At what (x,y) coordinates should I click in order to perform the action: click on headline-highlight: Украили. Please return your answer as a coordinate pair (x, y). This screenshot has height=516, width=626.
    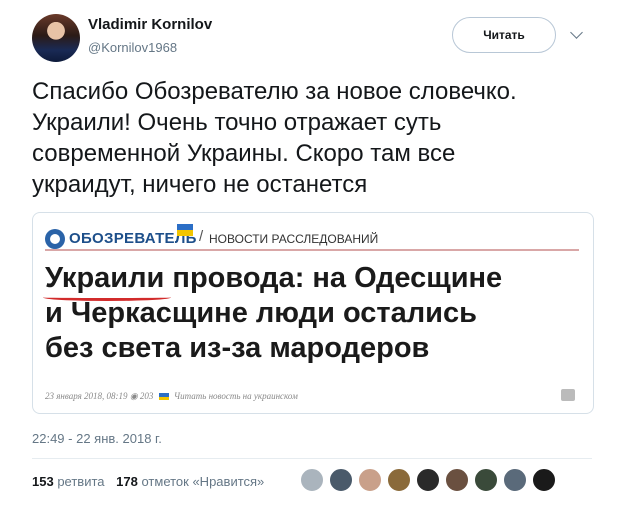
    Looking at the image, I should click on (107, 281).